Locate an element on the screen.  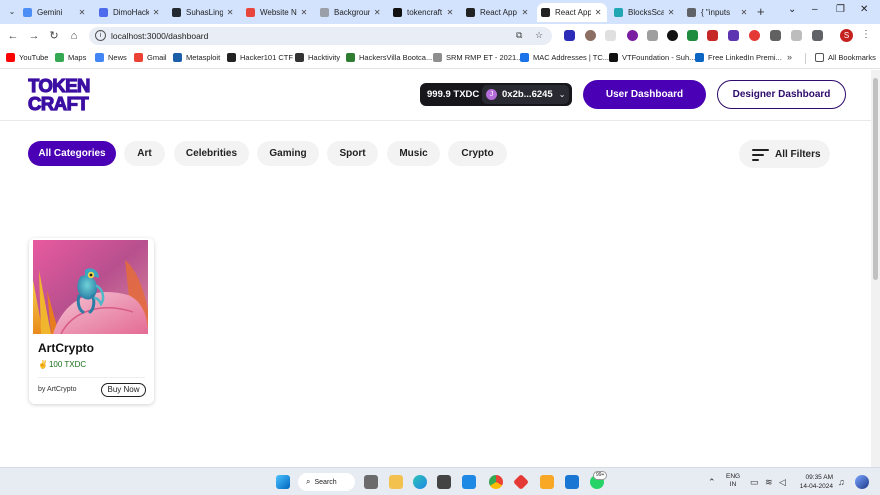
nft-image is located at coordinates (90, 287).